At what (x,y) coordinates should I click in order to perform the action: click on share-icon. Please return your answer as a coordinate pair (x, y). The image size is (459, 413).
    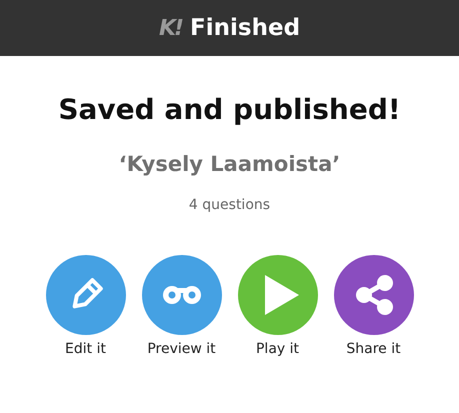
    Looking at the image, I should click on (373, 295).